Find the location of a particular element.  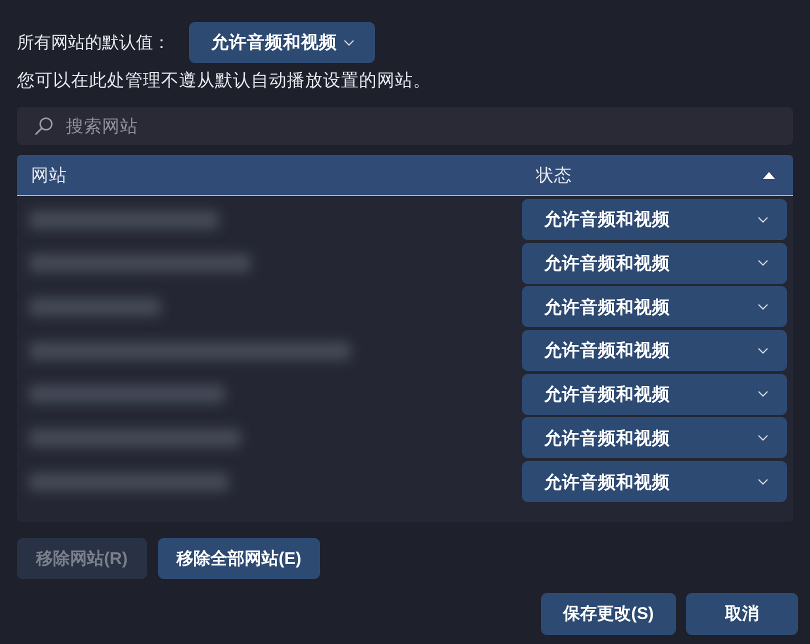

default-setting-dropdown: 允许音频和视频 is located at coordinates (282, 42).